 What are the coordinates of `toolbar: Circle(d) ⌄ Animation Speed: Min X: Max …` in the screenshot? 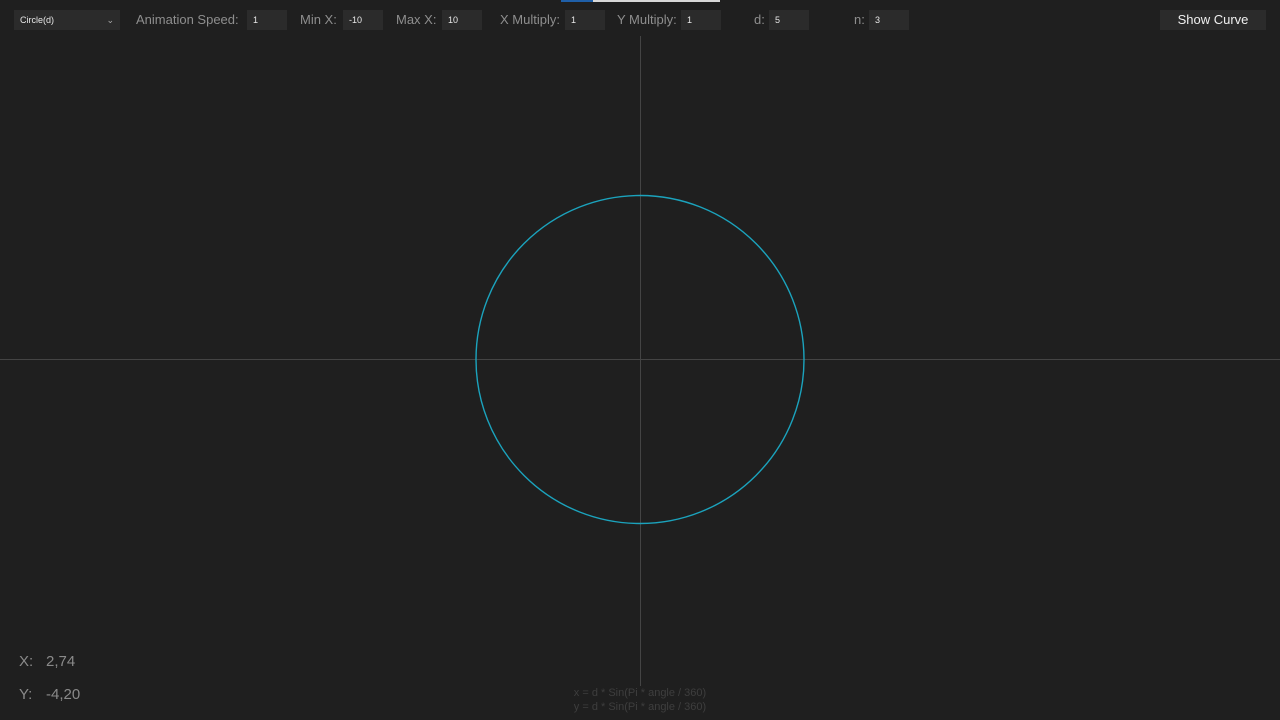 It's located at (640, 20).